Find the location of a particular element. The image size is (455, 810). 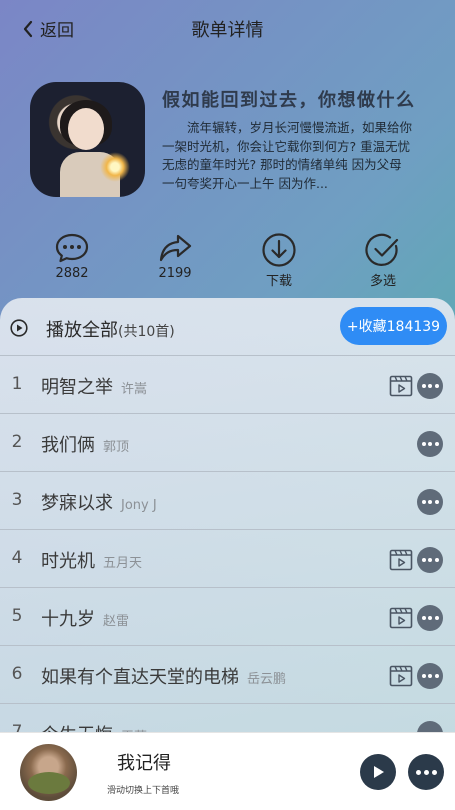

song-row: 5 十九岁 赵雷 is located at coordinates (227, 617).